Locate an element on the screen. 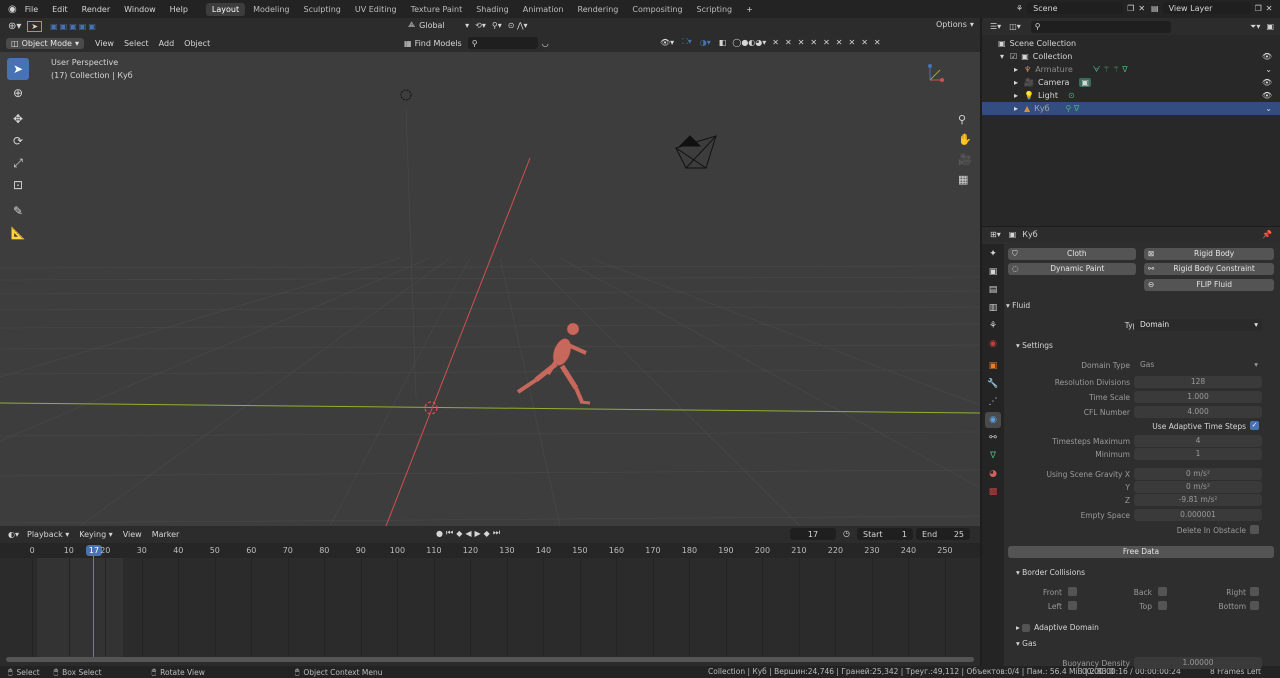  minimum-field: 1 is located at coordinates (1198, 454).